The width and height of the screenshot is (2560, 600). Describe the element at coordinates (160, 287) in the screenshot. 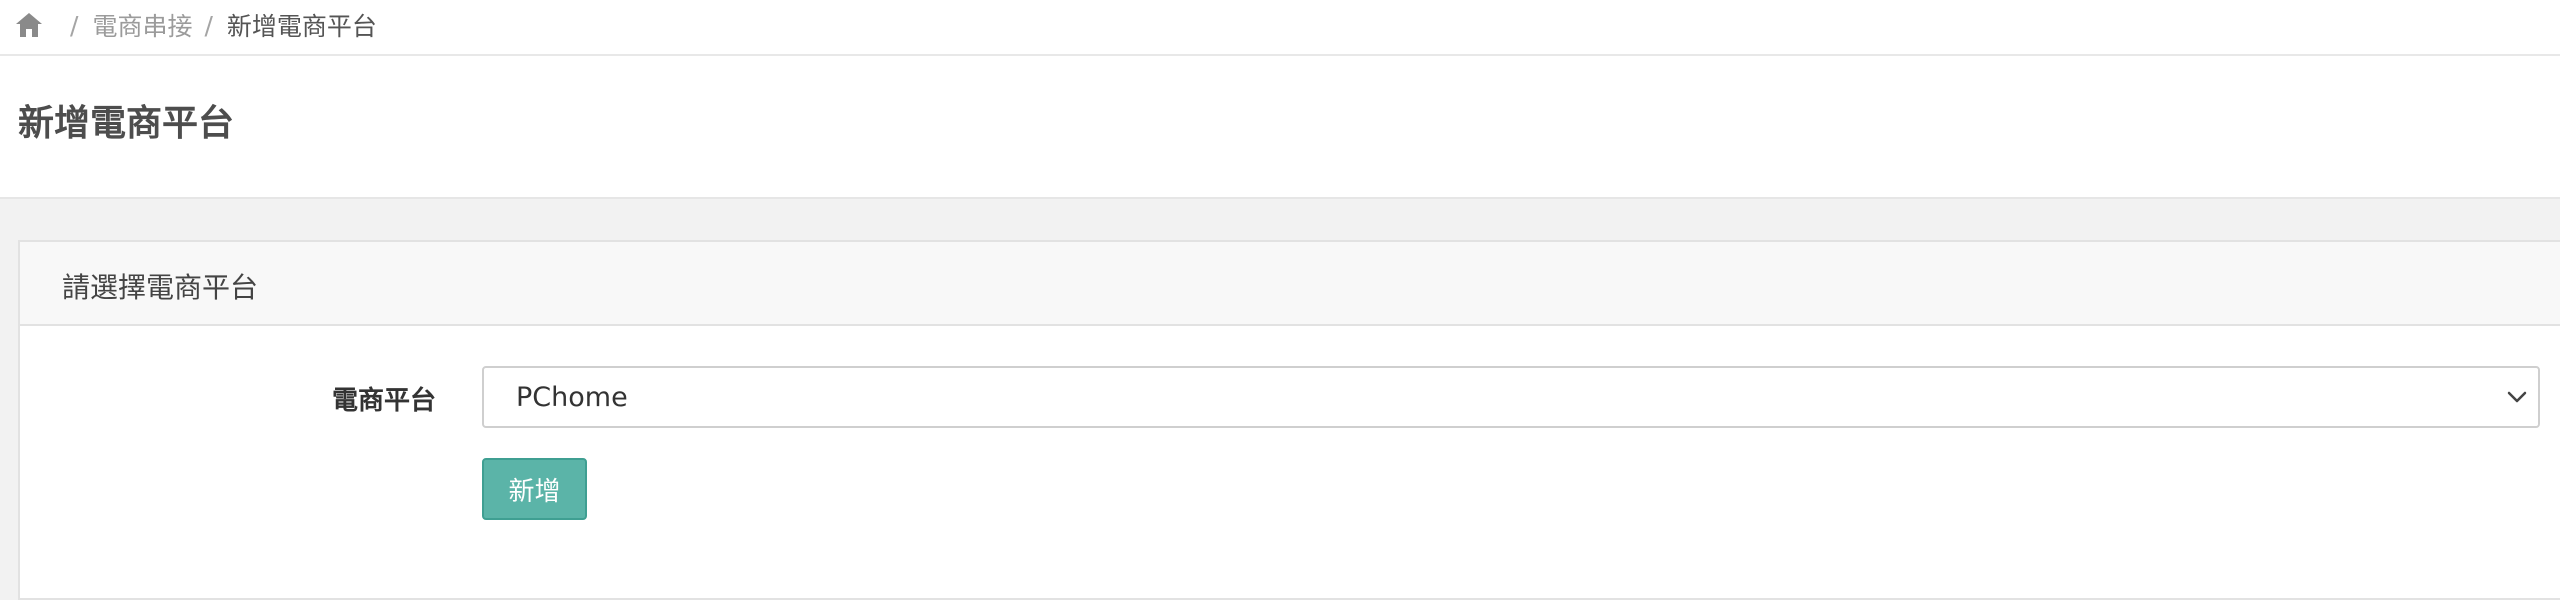

I see `panel-title: 請選擇電商平台` at that location.